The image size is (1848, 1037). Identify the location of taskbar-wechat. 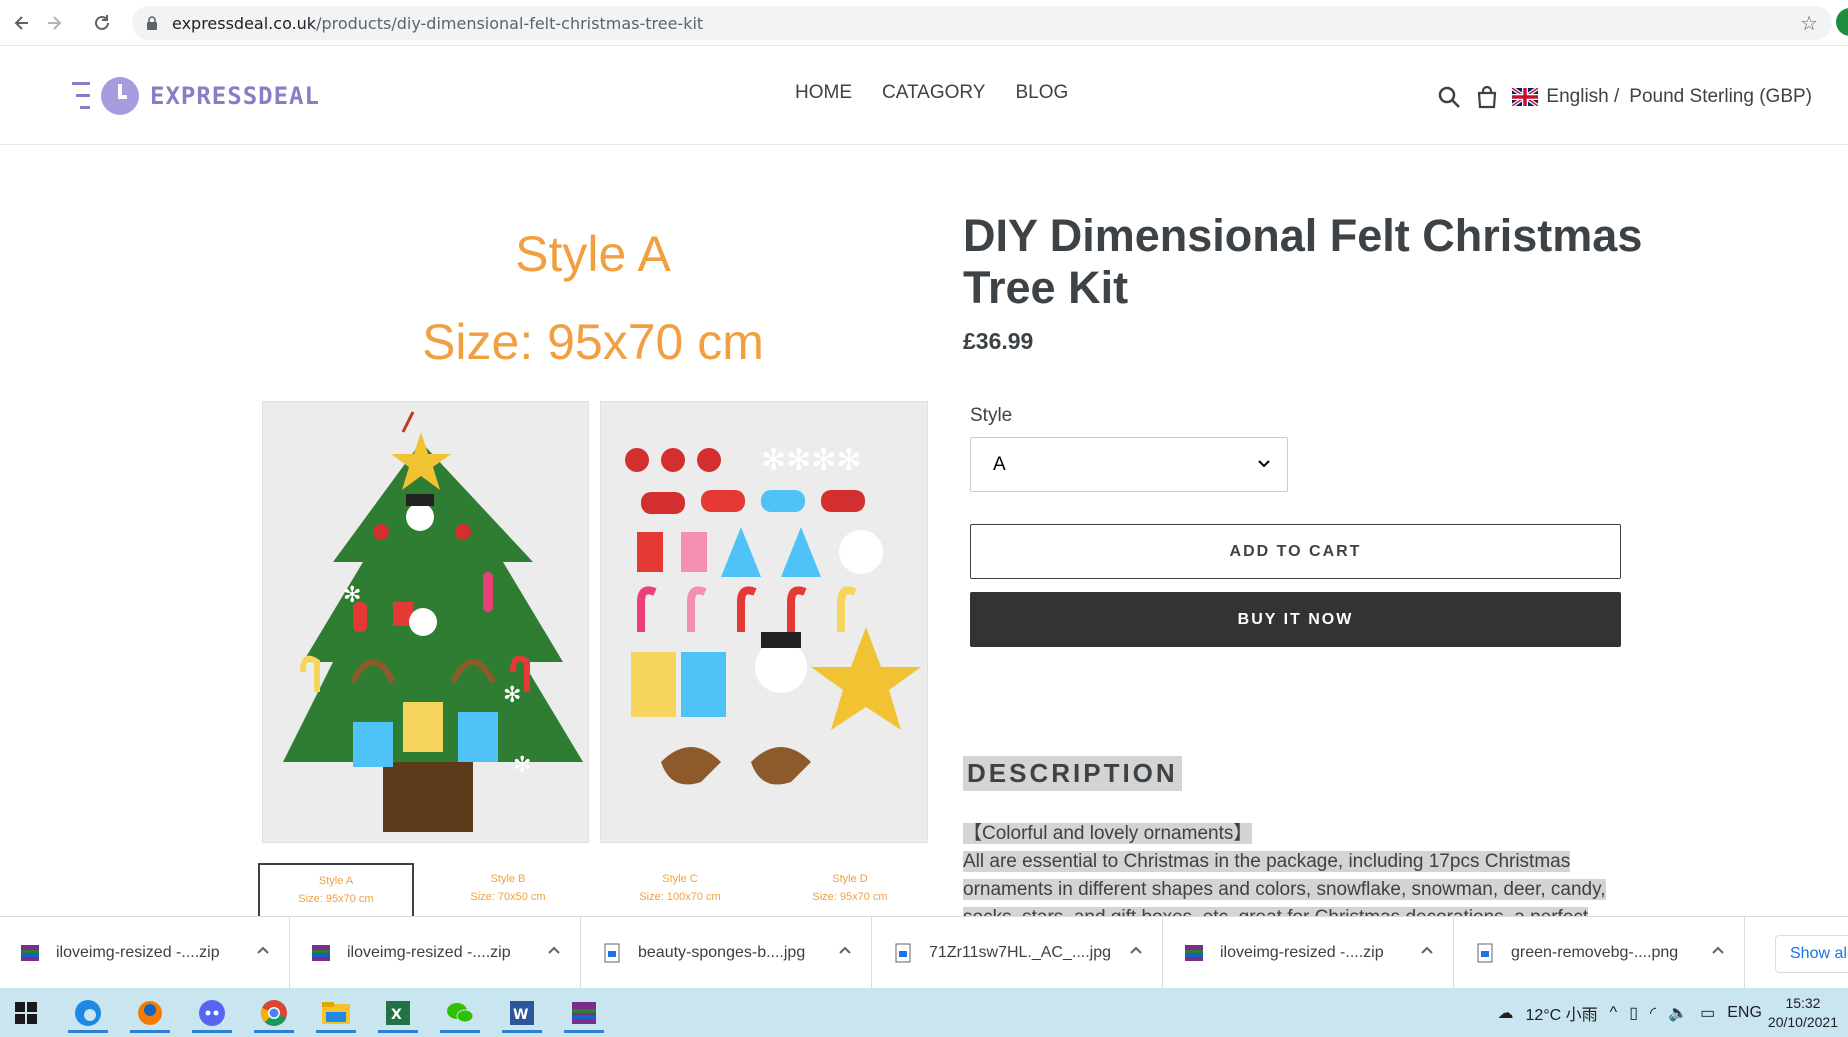
(460, 1012).